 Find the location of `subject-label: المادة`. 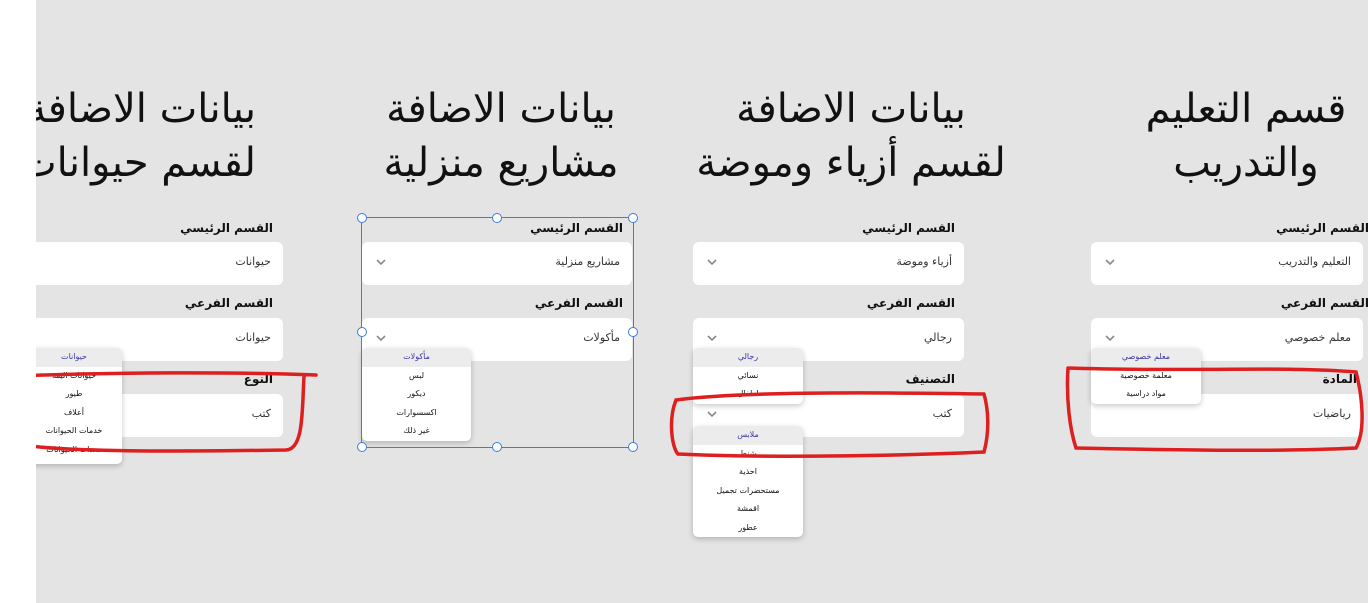

subject-label: المادة is located at coordinates (1339, 379).